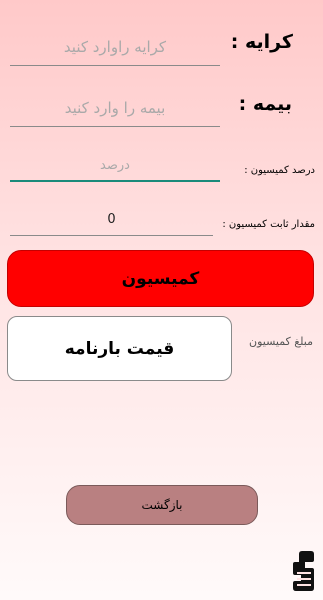  I want to click on commission-fixed-label: مقدار ثابت کمیسیون :, so click(268, 224).